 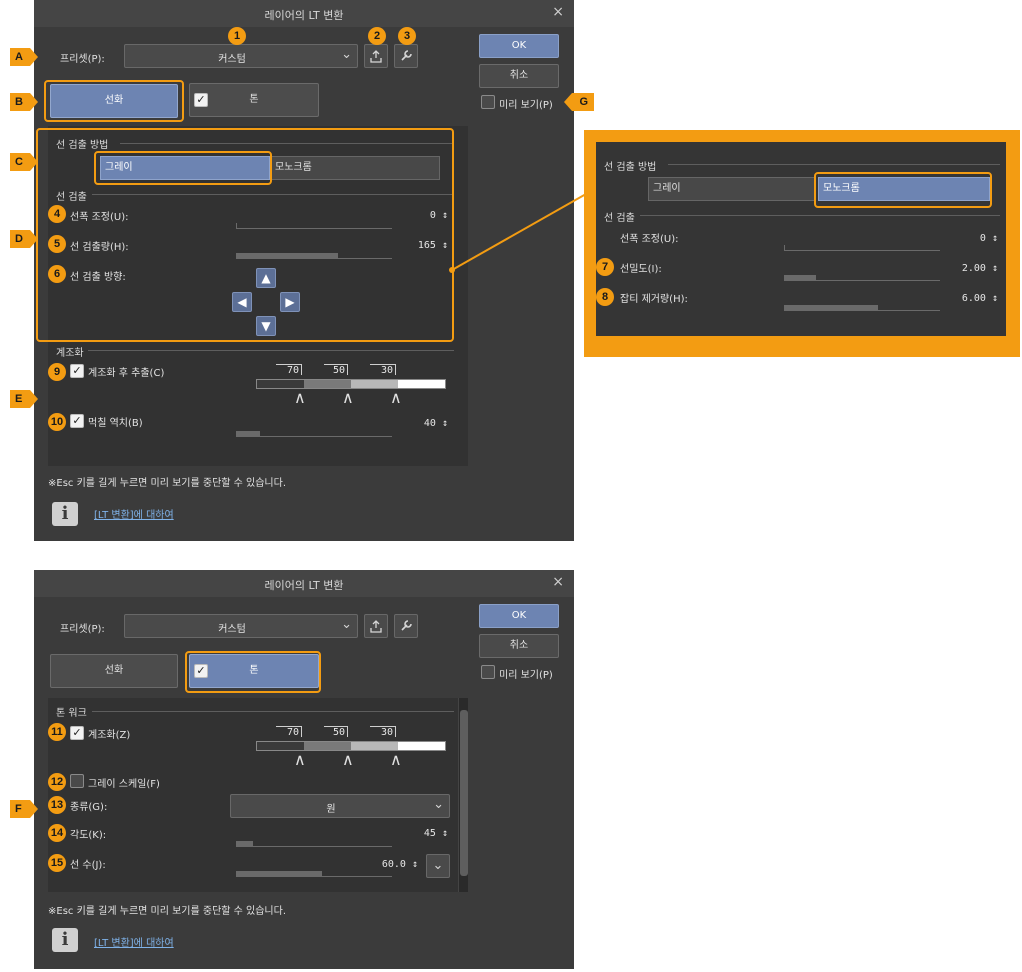 I want to click on noise-value: 6.00 ↕, so click(x=972, y=298).